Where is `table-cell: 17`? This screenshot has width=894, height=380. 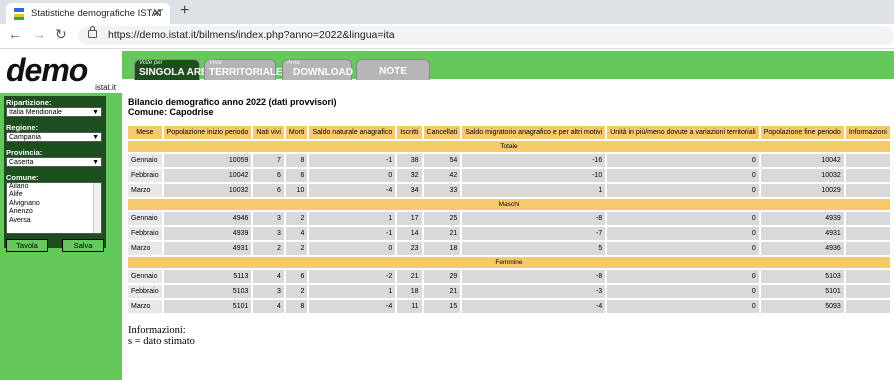
table-cell: 17 is located at coordinates (409, 218).